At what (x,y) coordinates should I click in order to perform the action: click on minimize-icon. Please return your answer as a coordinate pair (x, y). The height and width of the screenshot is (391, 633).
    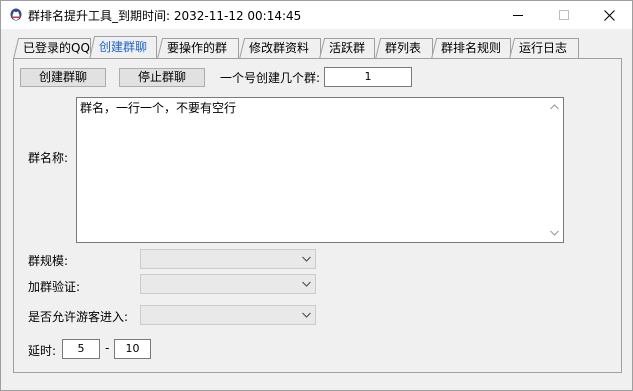
    Looking at the image, I should click on (518, 15).